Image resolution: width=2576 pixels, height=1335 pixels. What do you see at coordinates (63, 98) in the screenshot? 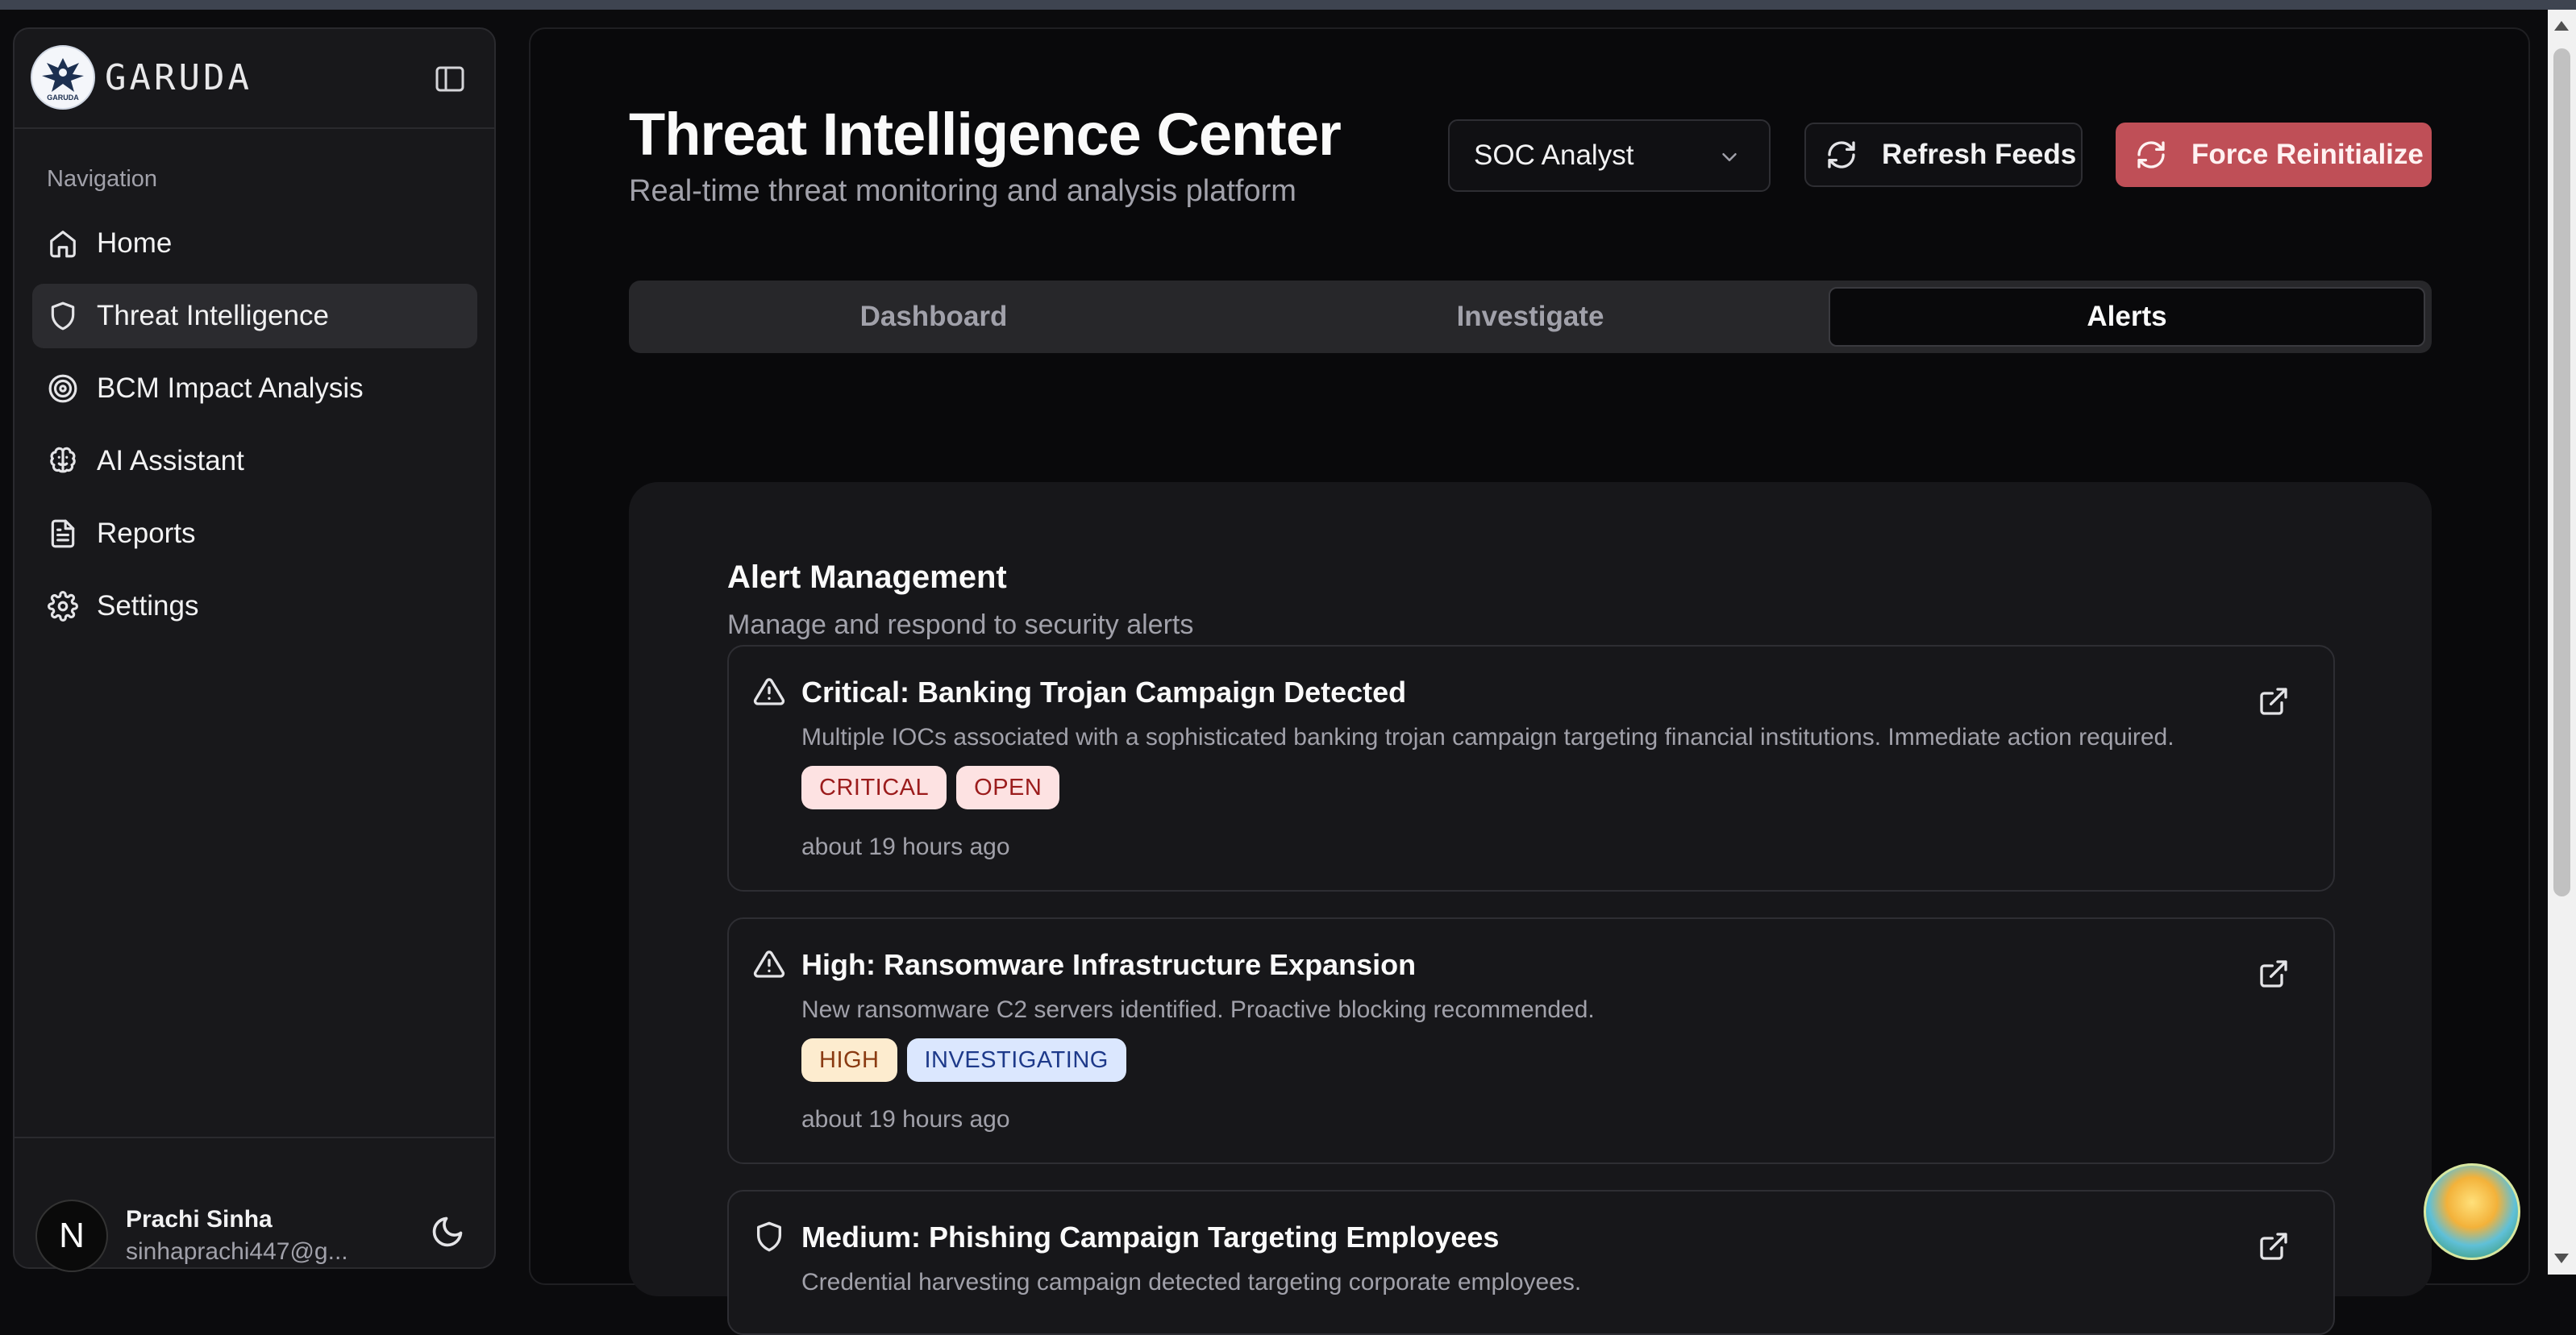
I see `logo-text: GARUDA` at bounding box center [63, 98].